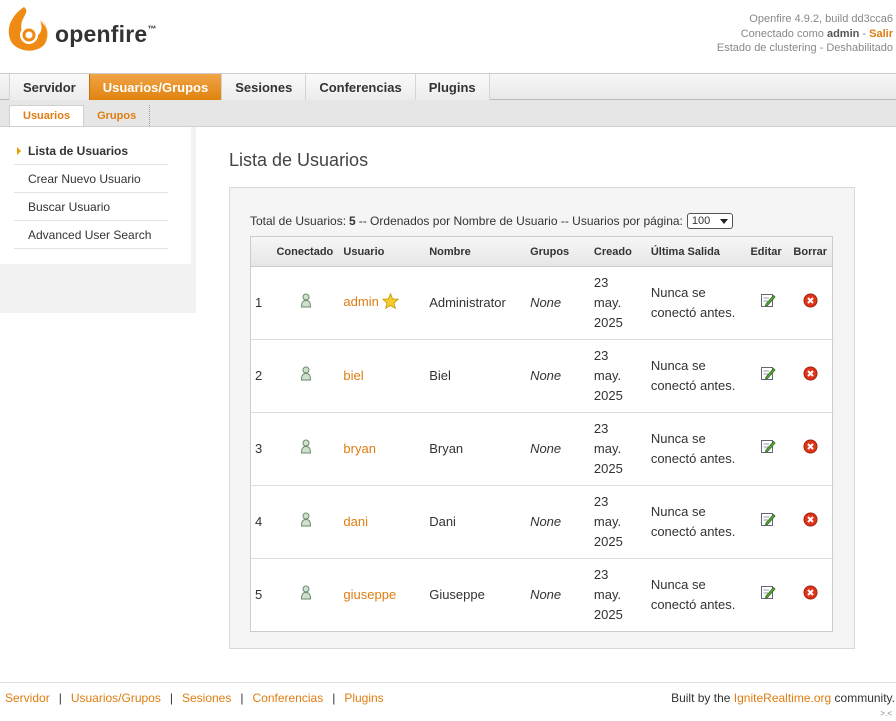 This screenshot has height=721, width=896. Describe the element at coordinates (457, 594) in the screenshot. I see `name-cell: Giuseppe` at that location.